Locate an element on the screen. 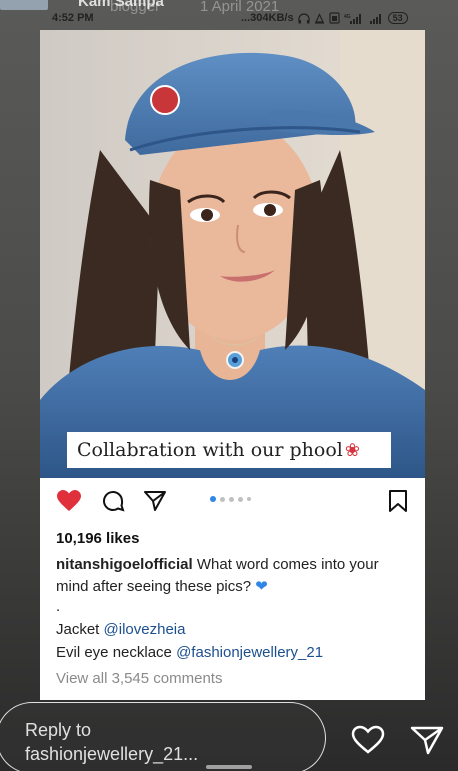 This screenshot has width=458, height=771. status-bar: 4:52 PM ...304KB/s 4G 53 is located at coordinates (229, 15).